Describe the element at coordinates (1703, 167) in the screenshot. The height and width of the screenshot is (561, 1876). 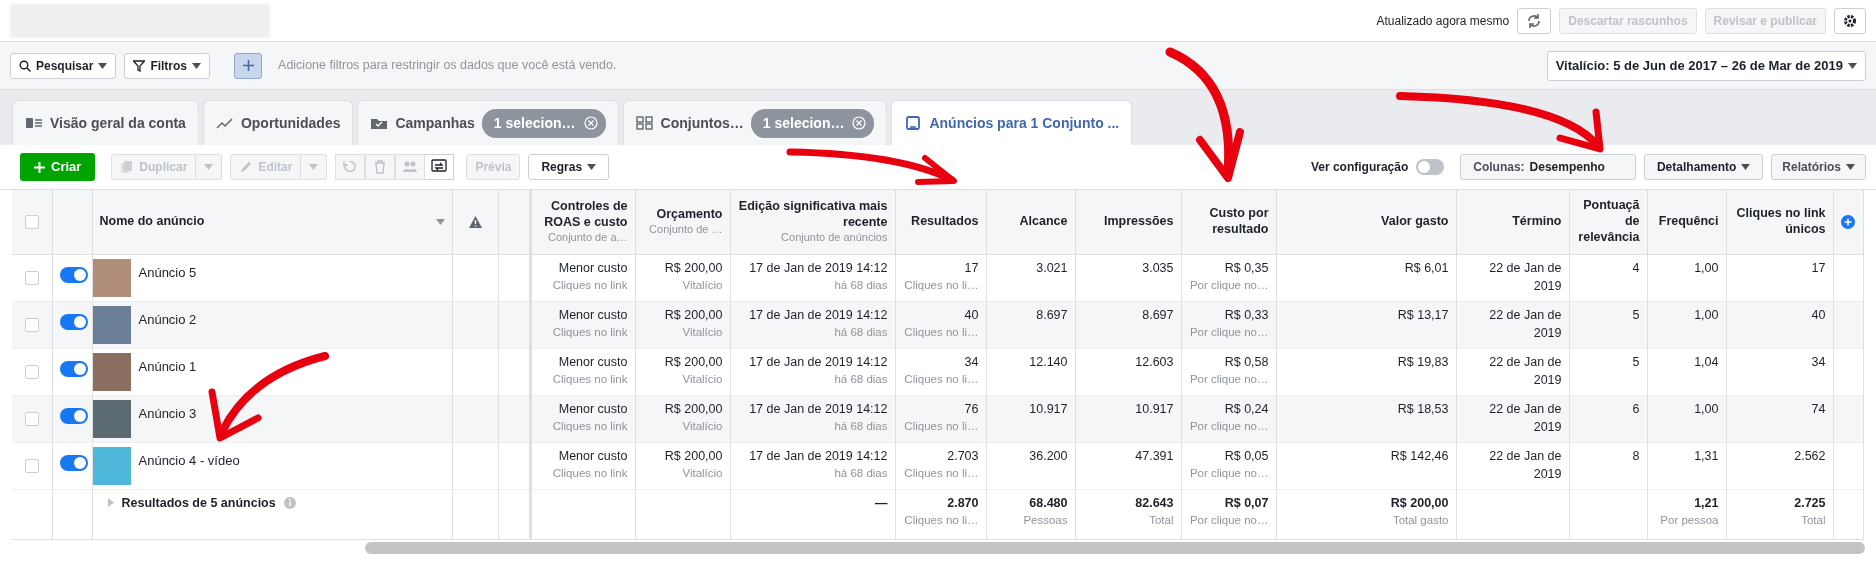
I see `breakdown-button: Detalhamento` at that location.